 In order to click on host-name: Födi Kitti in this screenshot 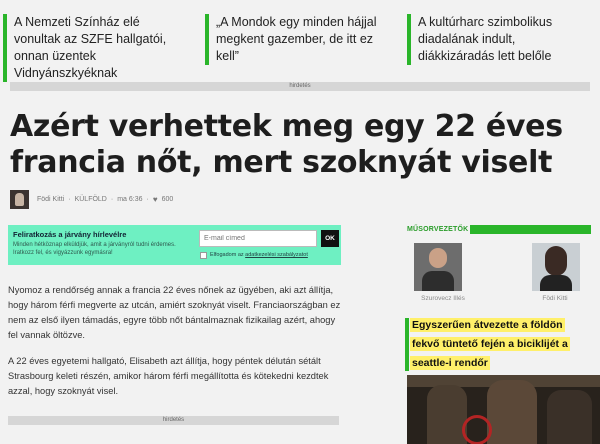, I will do `click(555, 298)`.